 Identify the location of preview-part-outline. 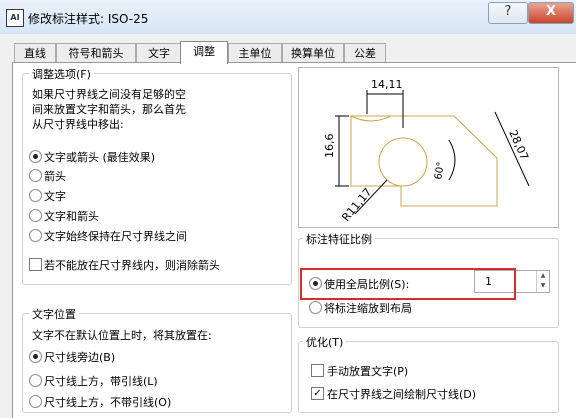
(424, 161).